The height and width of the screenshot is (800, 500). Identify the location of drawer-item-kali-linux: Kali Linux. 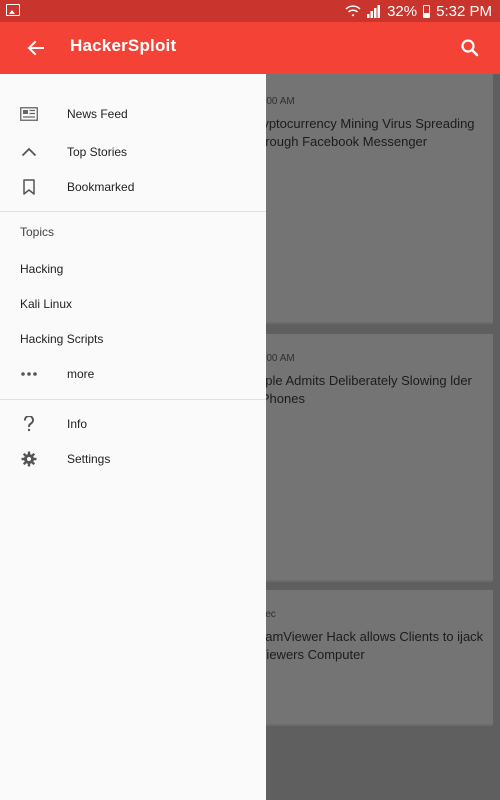
(133, 304).